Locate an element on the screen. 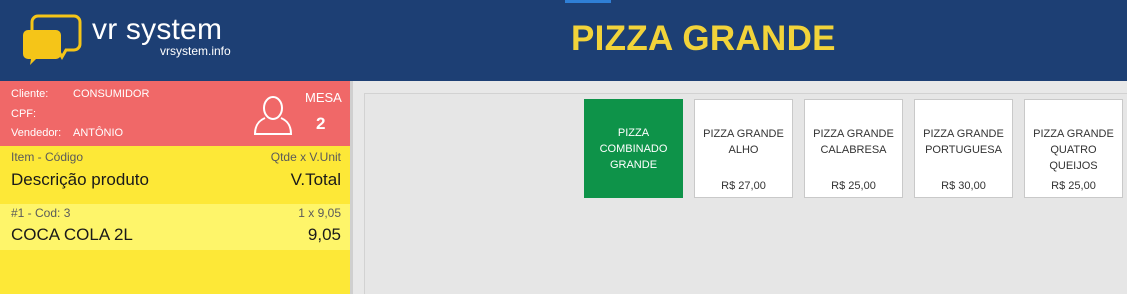  product-card-pizza-combinado-grande: PIZZA COMBINADO GRANDE is located at coordinates (633, 148).